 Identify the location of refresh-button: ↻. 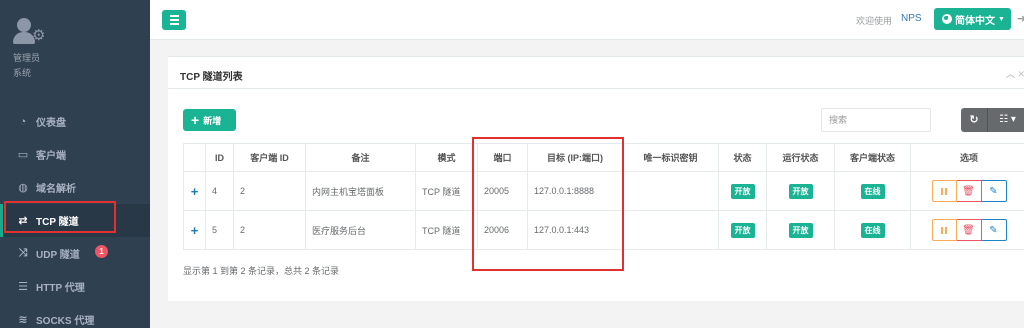
(974, 120).